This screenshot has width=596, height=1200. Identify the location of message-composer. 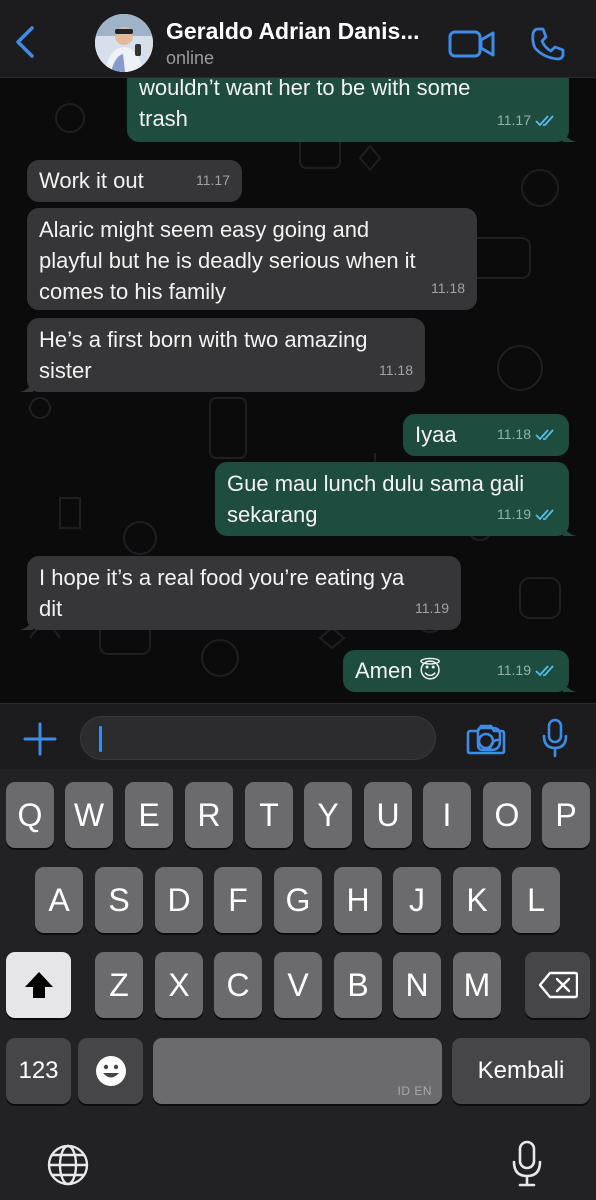
(298, 736).